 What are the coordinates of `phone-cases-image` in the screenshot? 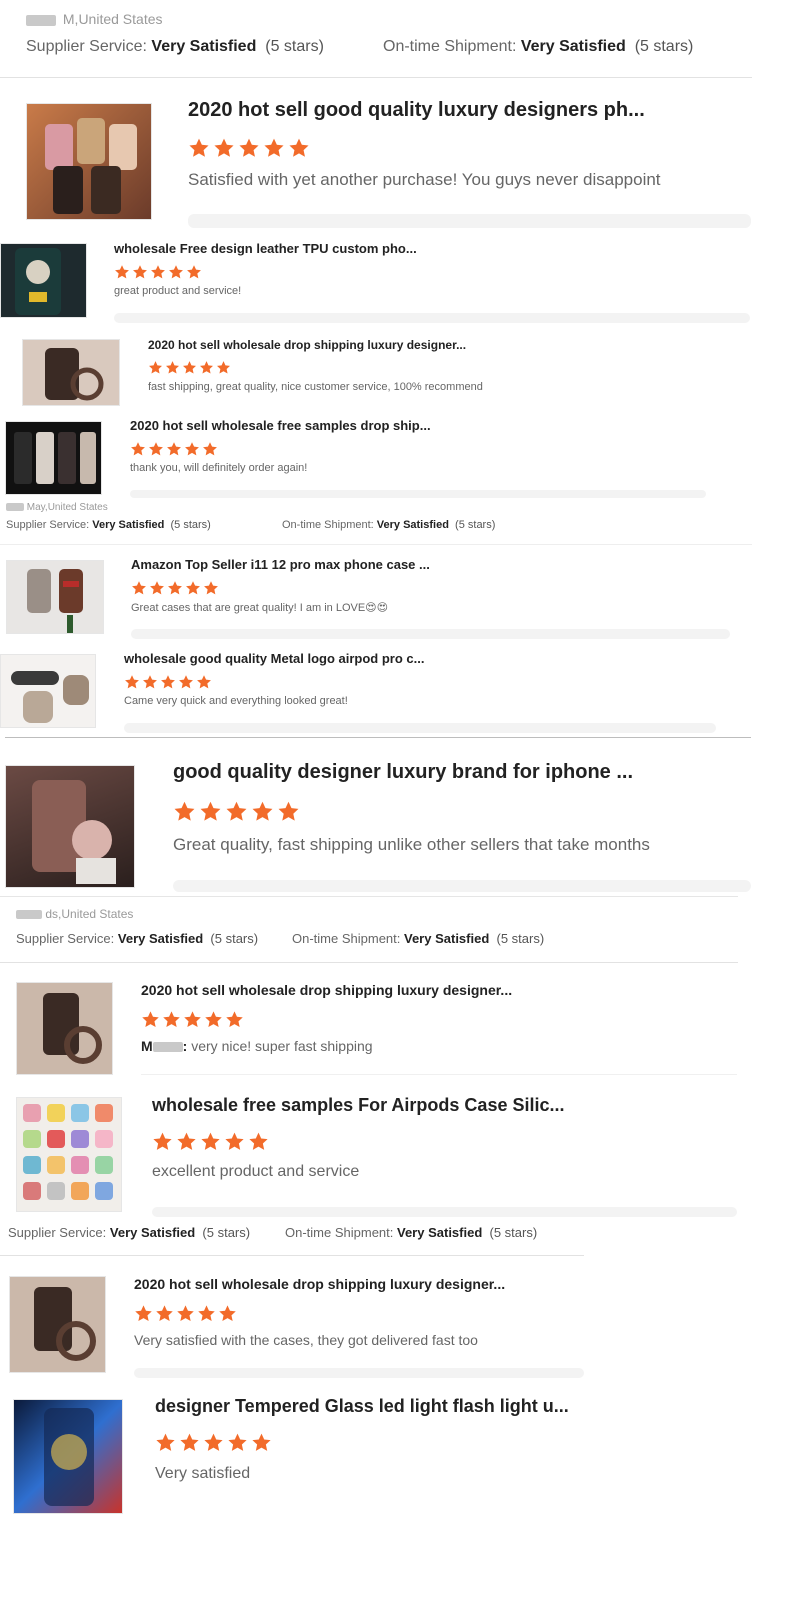 It's located at (91, 166).